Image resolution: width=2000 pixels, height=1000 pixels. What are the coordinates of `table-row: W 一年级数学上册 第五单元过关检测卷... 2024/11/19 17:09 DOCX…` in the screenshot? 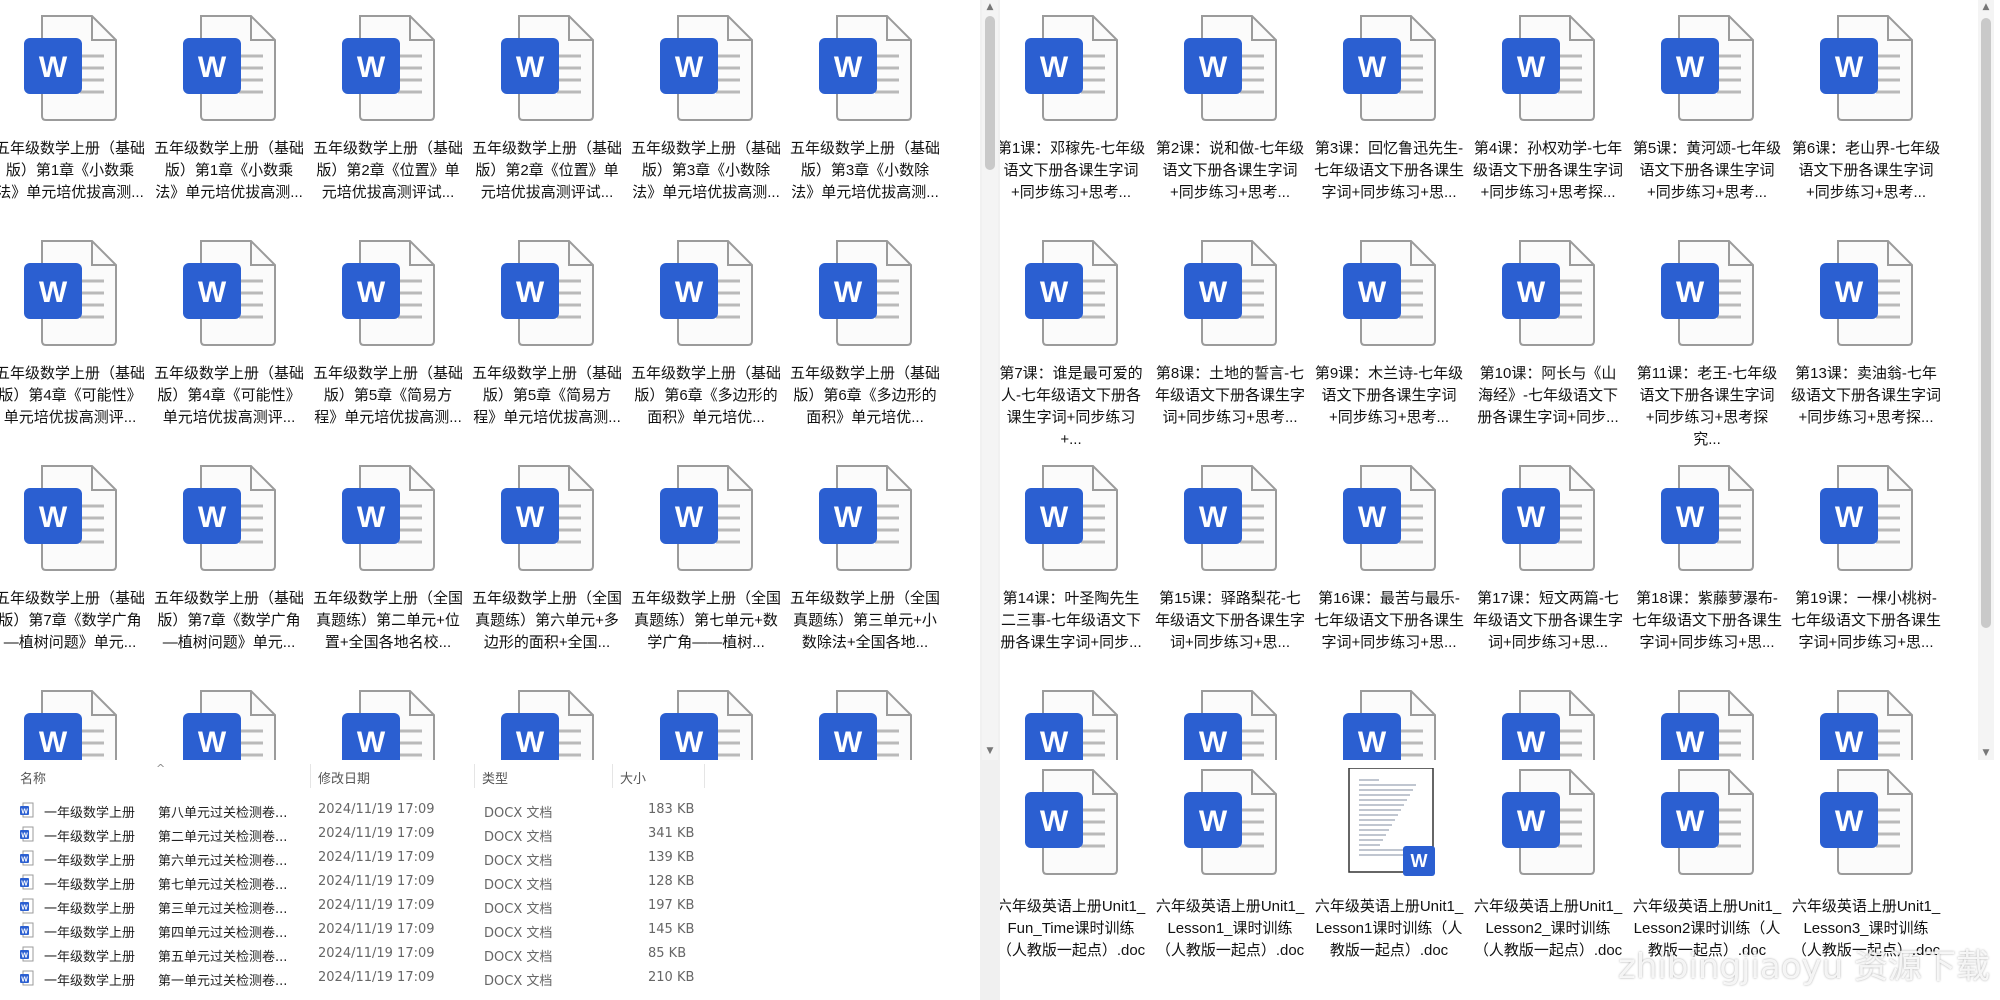 It's located at (490, 954).